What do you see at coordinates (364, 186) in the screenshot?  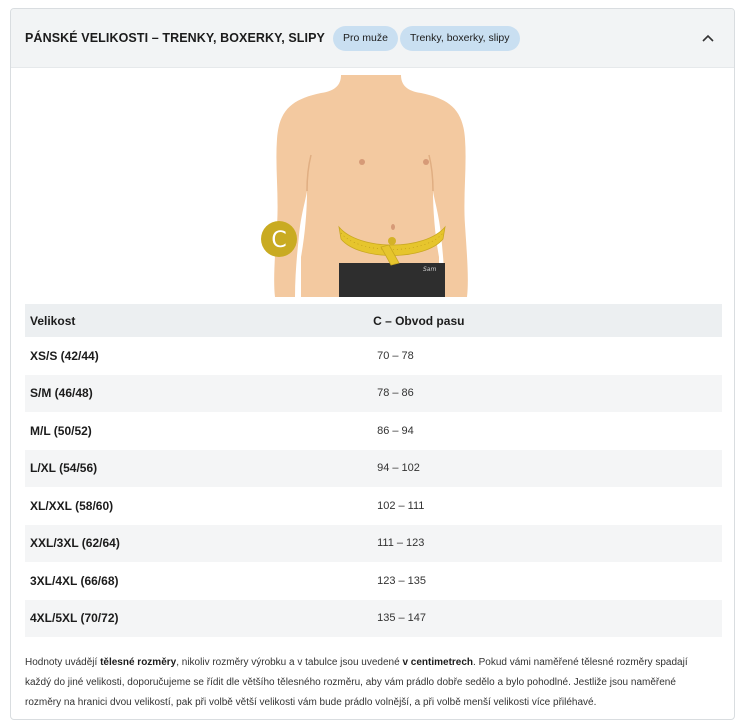 I see `body-measurement-illustration: Sam C` at bounding box center [364, 186].